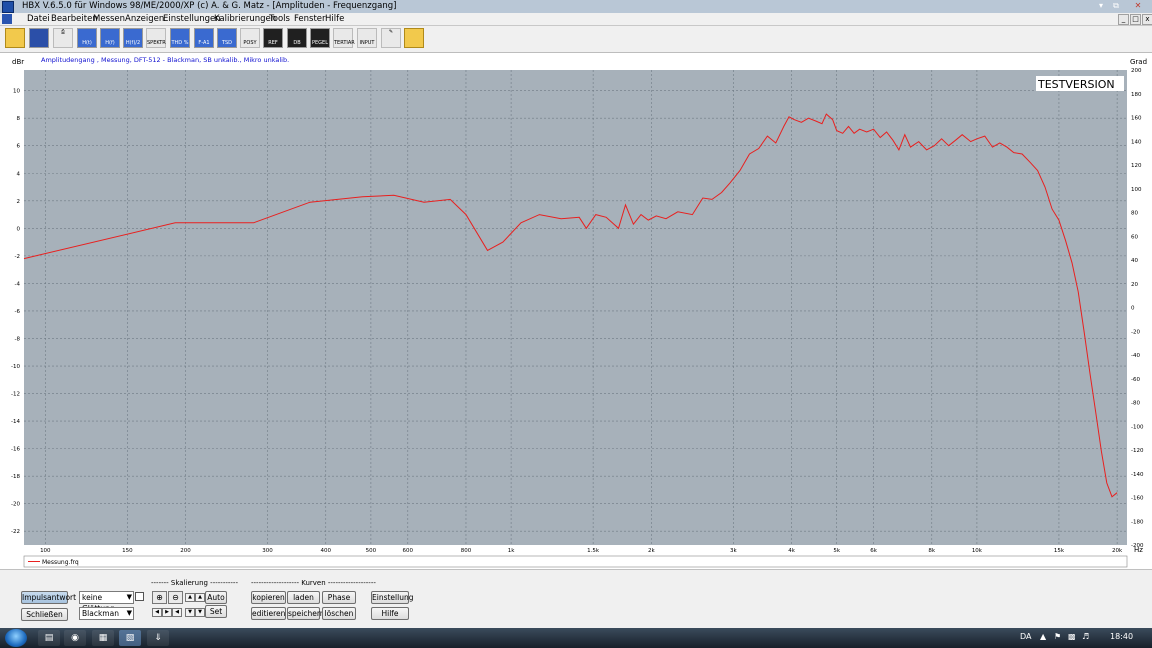 The width and height of the screenshot is (1152, 648). What do you see at coordinates (194, 583) in the screenshot?
I see `skalierung-group-label: ------- Skalierung -----------` at bounding box center [194, 583].